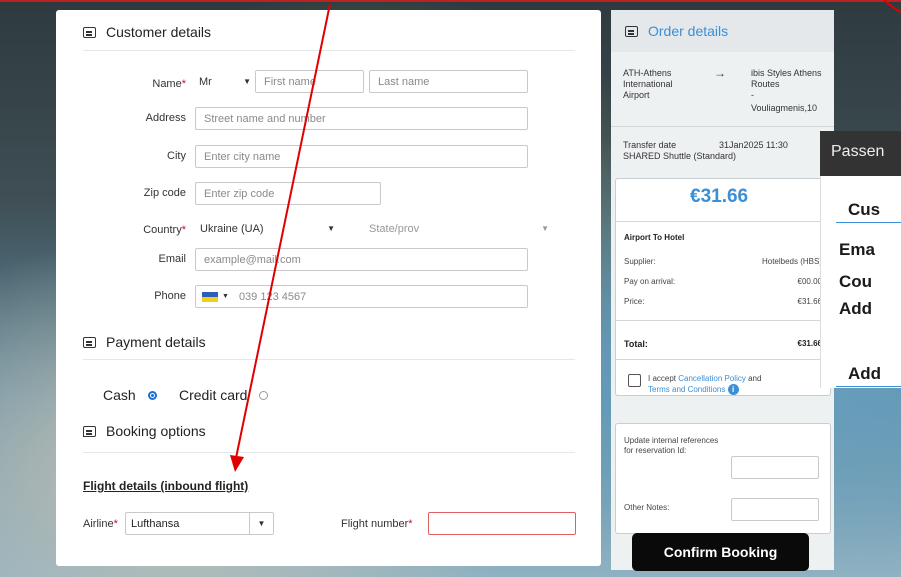 This screenshot has height=577, width=901. I want to click on passenger-address-label: Add, so click(856, 308).